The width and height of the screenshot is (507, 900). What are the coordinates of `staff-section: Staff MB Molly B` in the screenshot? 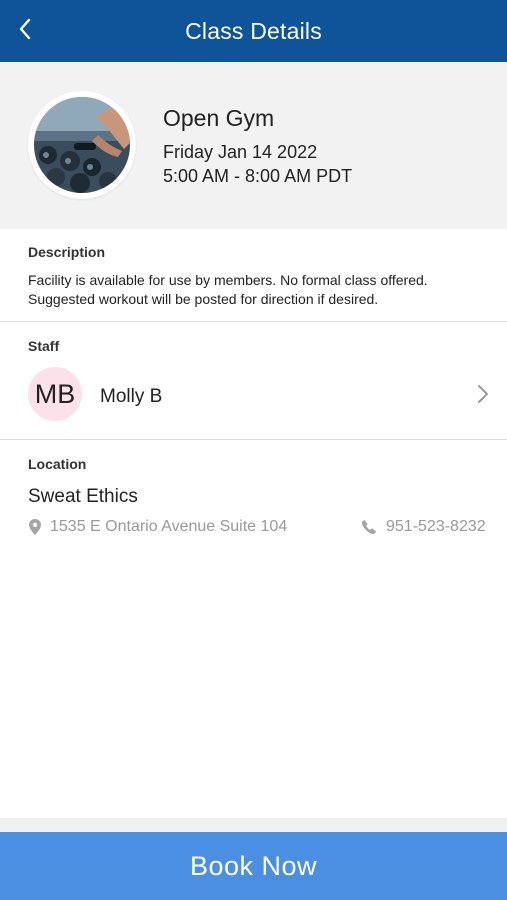 It's located at (253, 381).